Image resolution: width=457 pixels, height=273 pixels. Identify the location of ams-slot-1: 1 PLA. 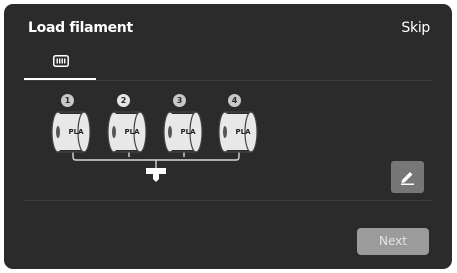
(73, 127).